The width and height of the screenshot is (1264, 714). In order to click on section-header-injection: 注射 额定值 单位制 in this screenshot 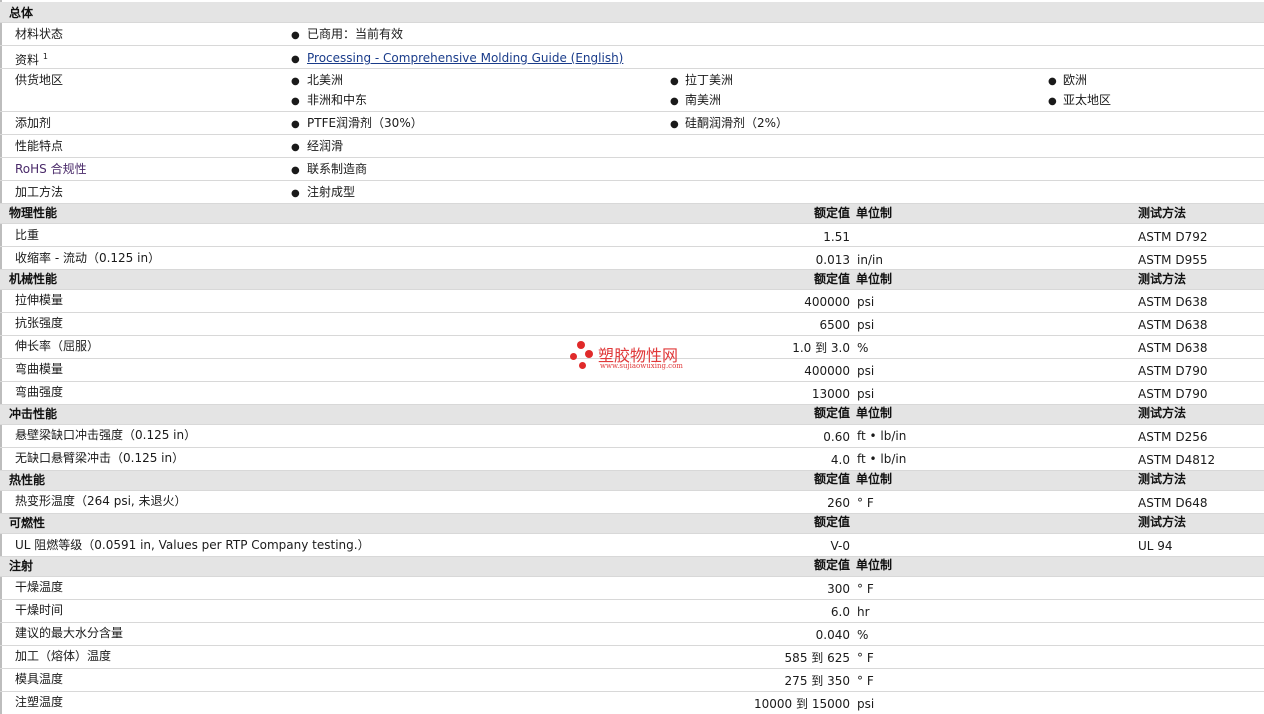, I will do `click(632, 567)`.